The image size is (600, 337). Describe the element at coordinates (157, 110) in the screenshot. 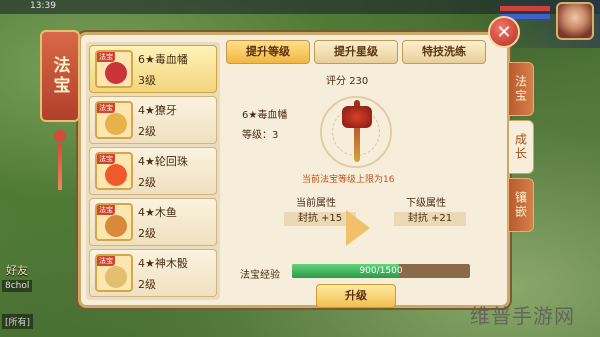

I see `treasure-item-name: 4★獠牙` at that location.